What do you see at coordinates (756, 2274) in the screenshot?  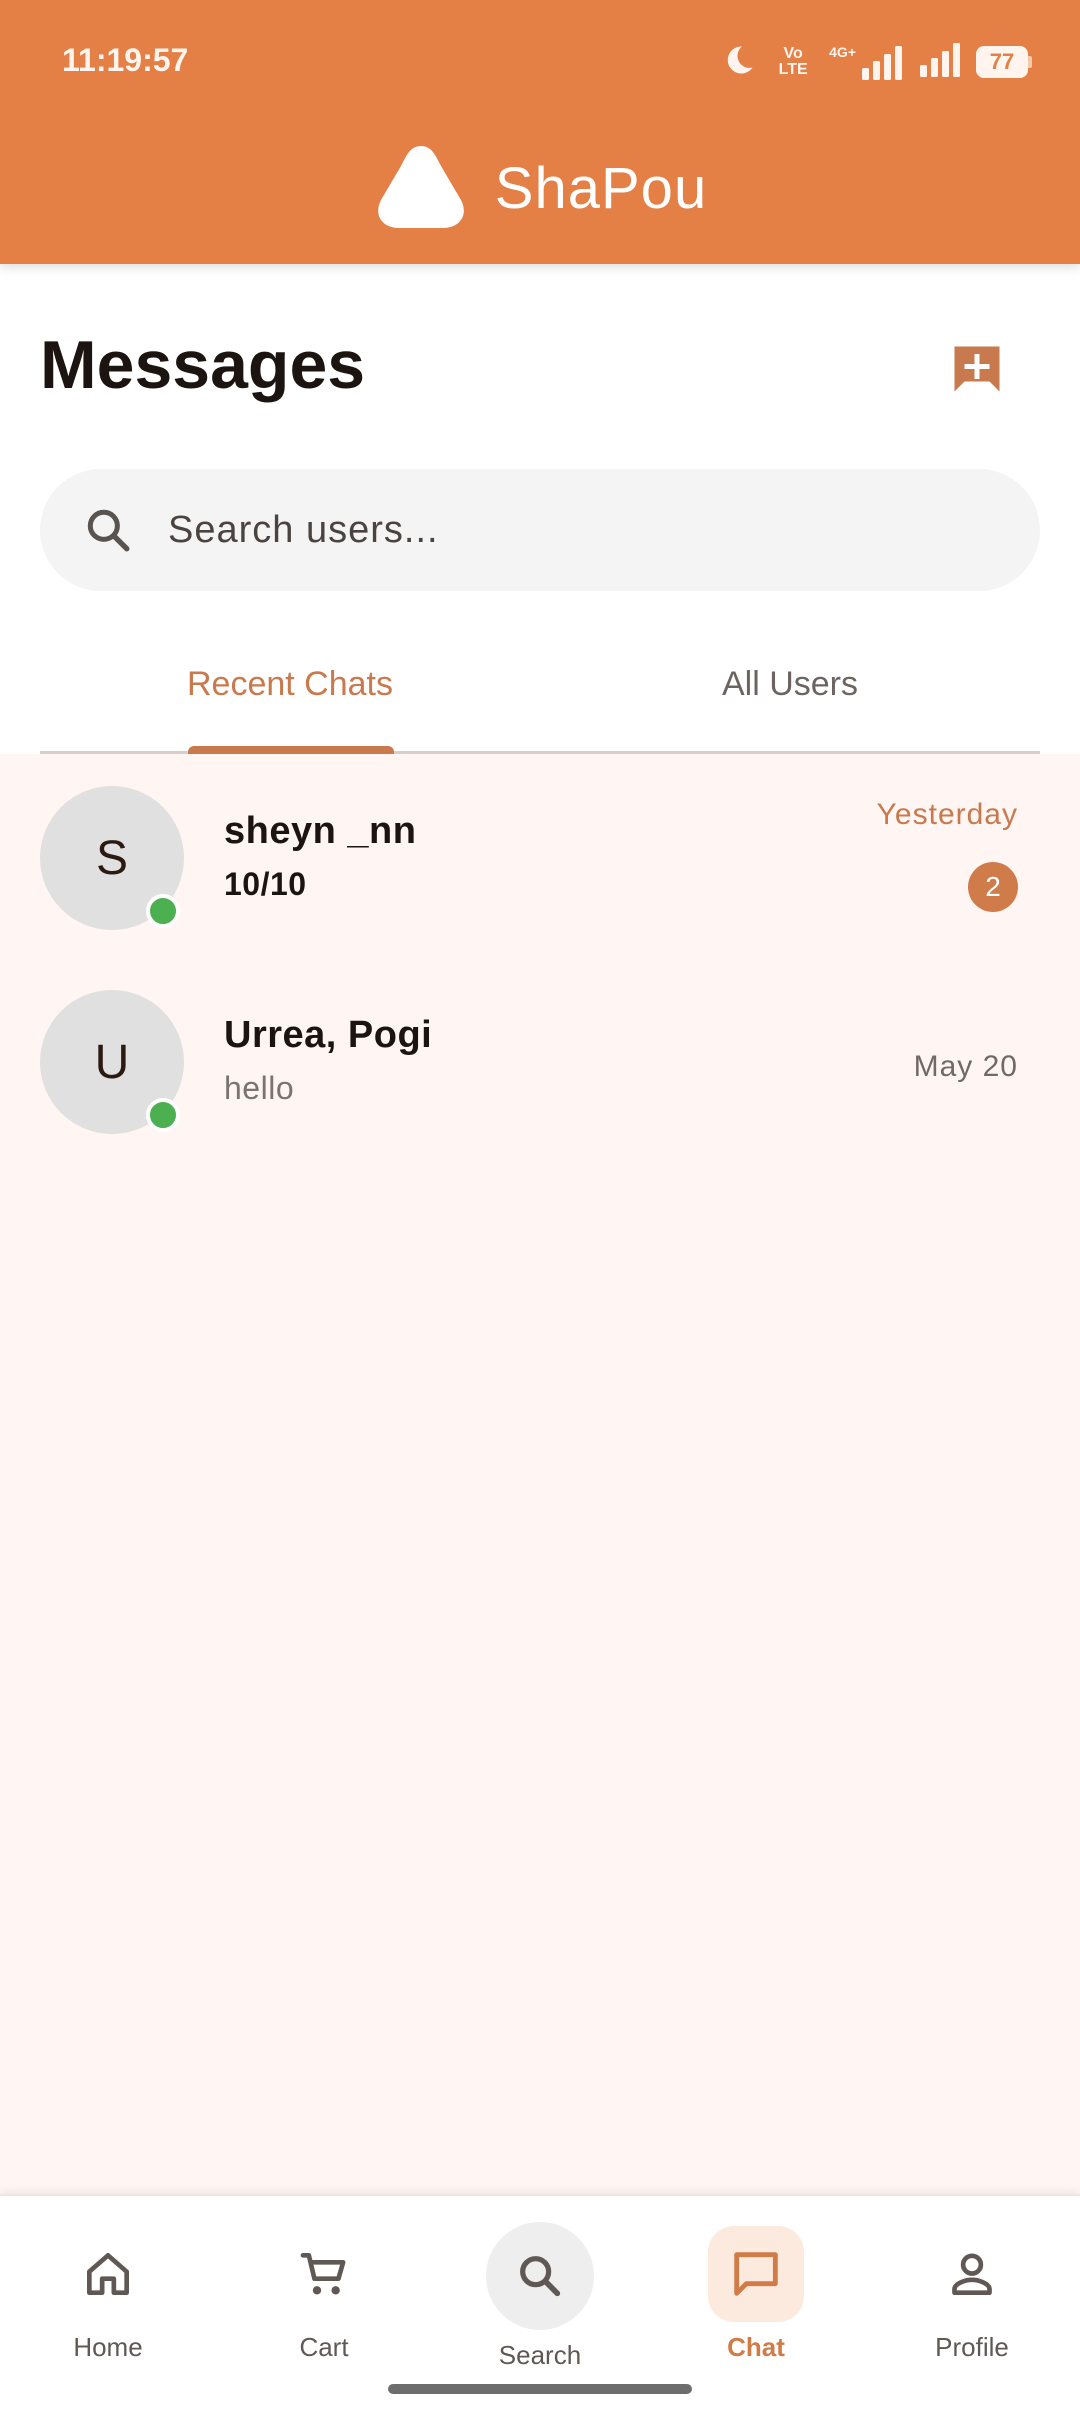 I see `chat-icon` at bounding box center [756, 2274].